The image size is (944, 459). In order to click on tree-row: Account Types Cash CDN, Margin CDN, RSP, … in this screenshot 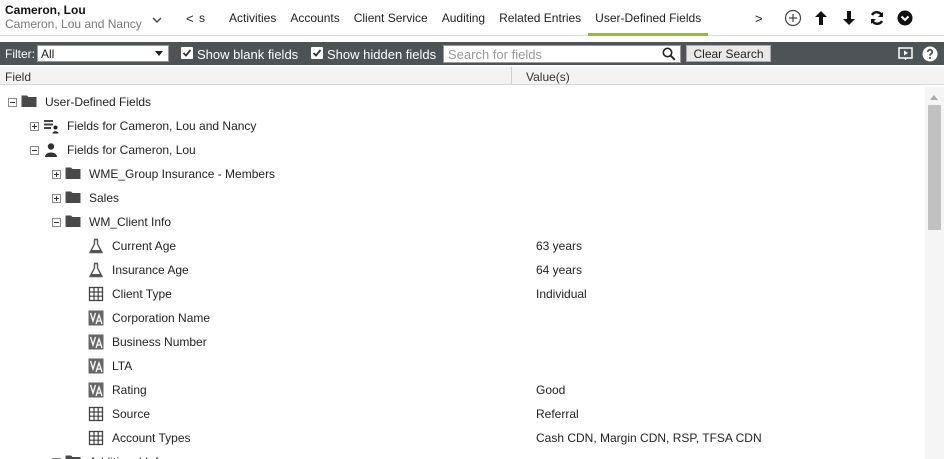, I will do `click(462, 437)`.